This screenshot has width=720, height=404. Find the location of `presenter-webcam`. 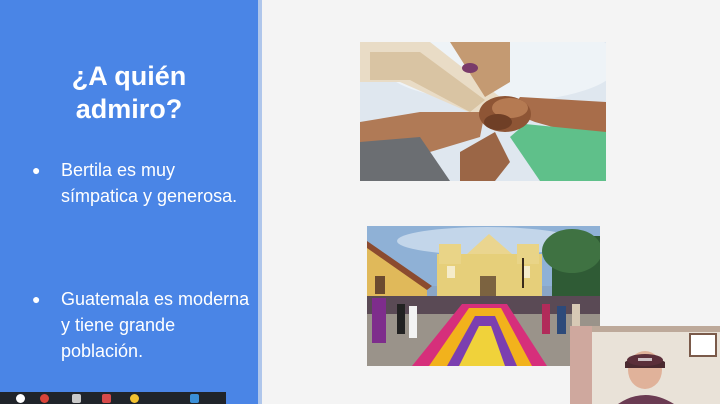

presenter-webcam is located at coordinates (645, 365).